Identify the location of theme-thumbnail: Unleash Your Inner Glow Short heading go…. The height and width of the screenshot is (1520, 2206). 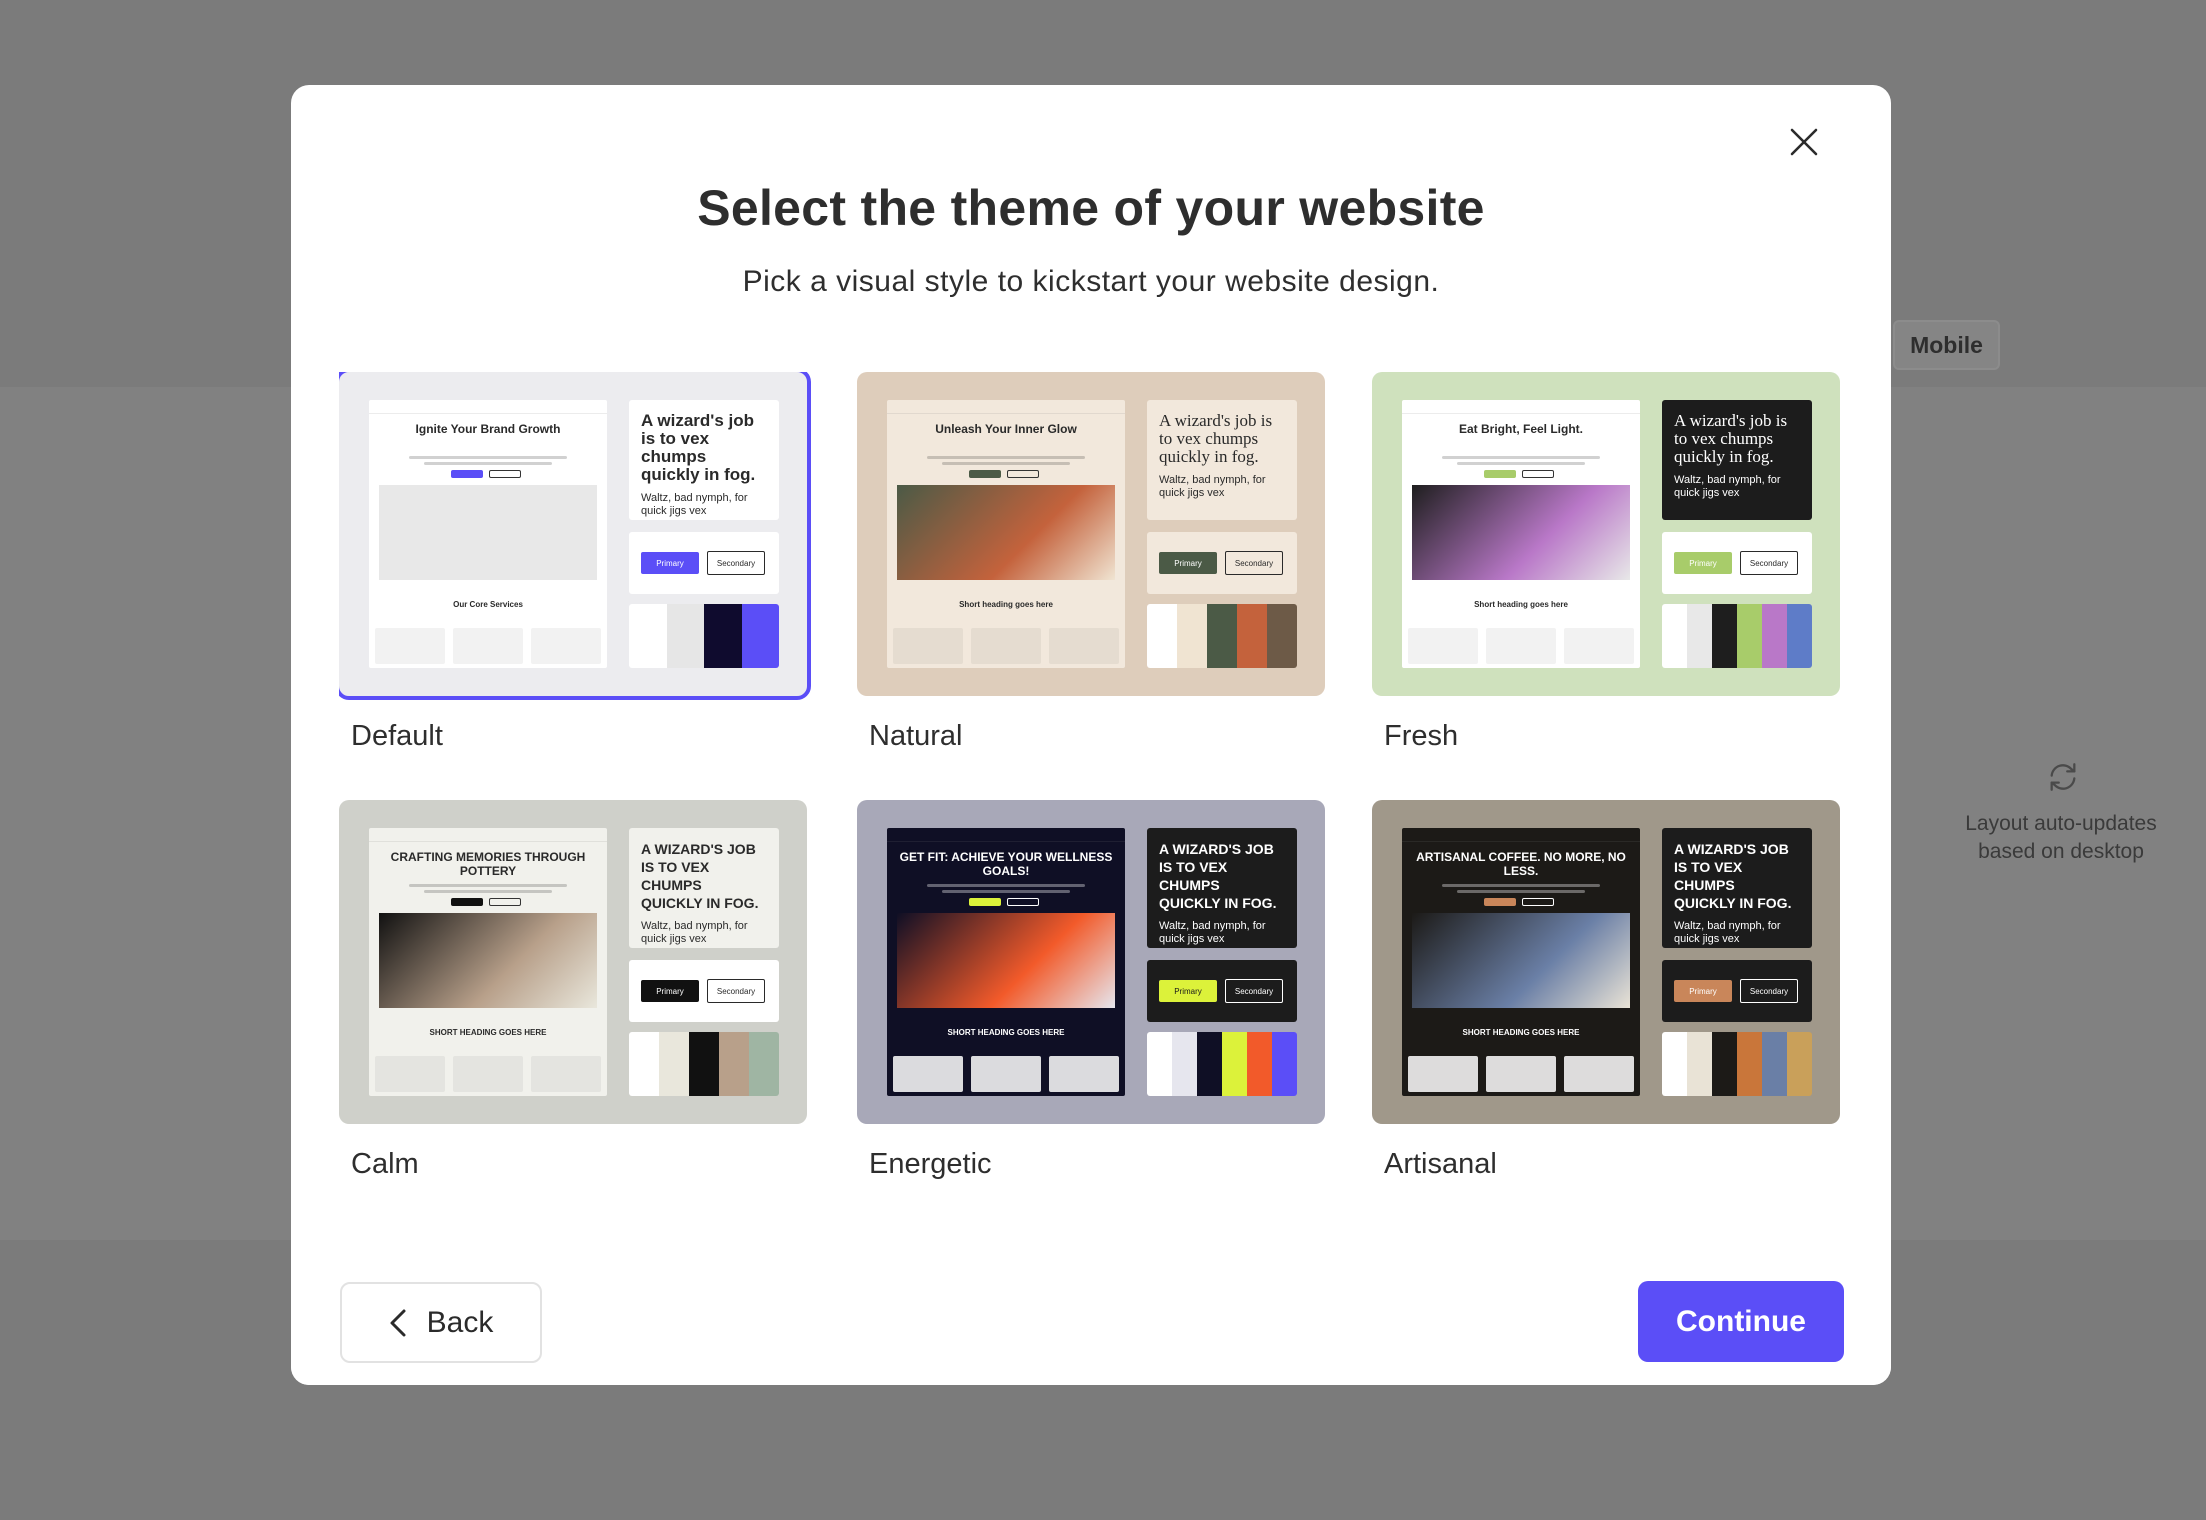
(1091, 534).